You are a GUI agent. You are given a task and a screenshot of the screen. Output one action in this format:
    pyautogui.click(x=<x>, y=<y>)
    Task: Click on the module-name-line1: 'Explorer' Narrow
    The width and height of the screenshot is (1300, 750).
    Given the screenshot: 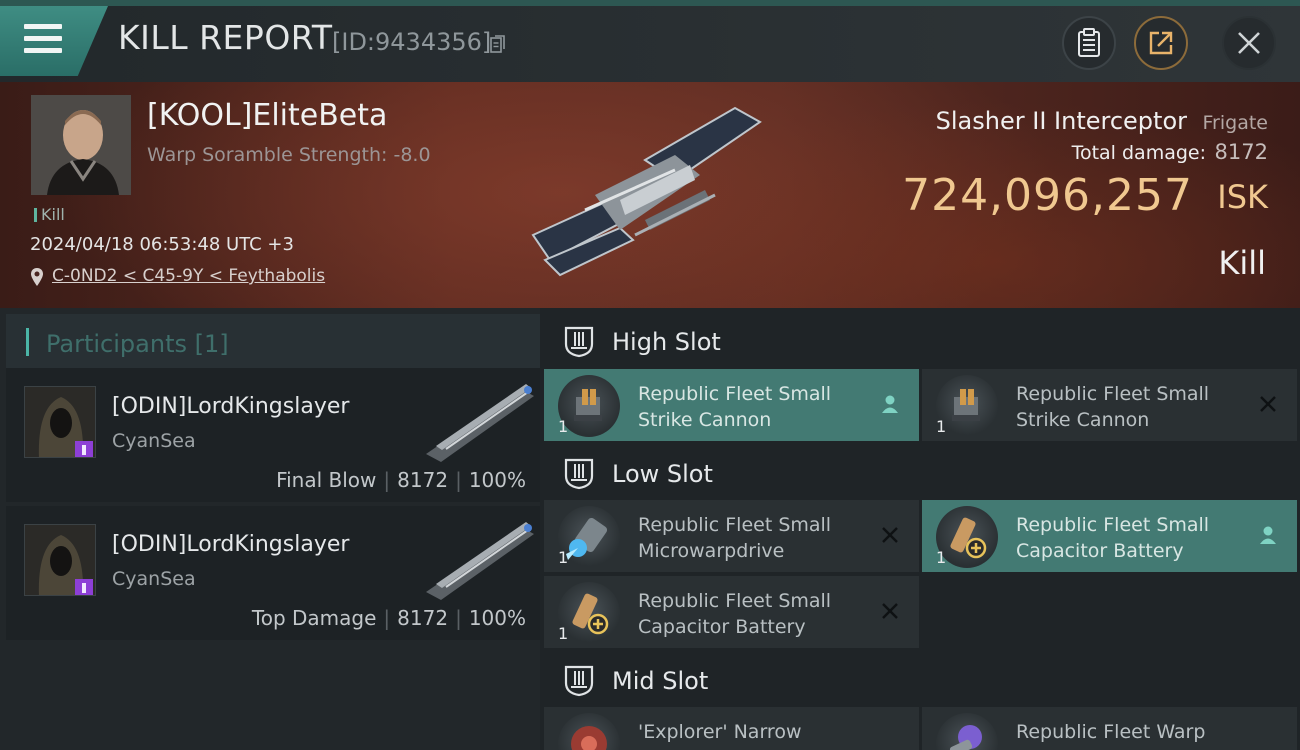 What is the action you would take?
    pyautogui.click(x=720, y=732)
    